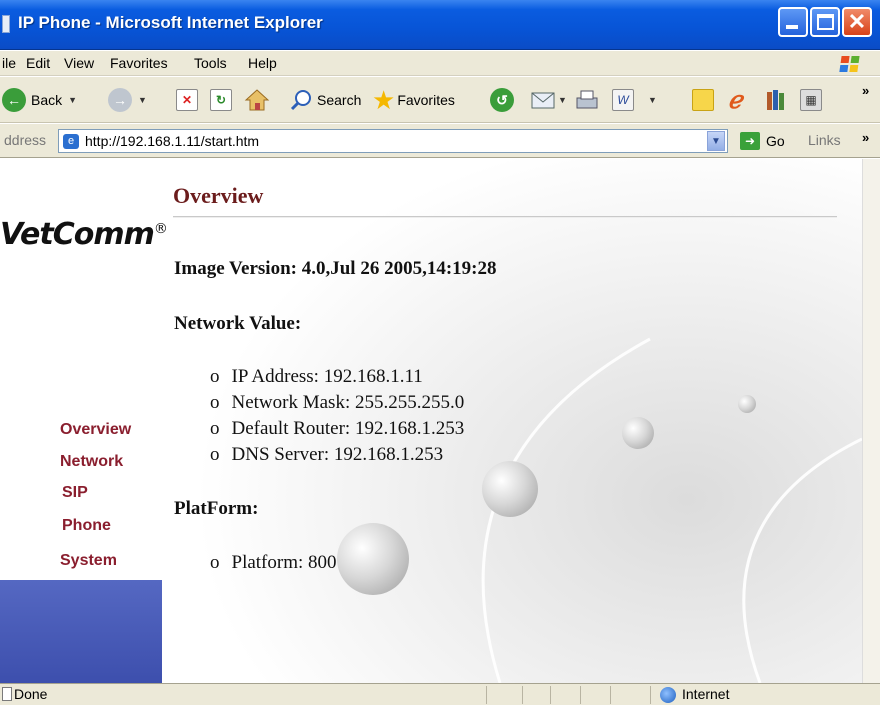 This screenshot has width=880, height=705. I want to click on refresh-button: ↻, so click(221, 100).